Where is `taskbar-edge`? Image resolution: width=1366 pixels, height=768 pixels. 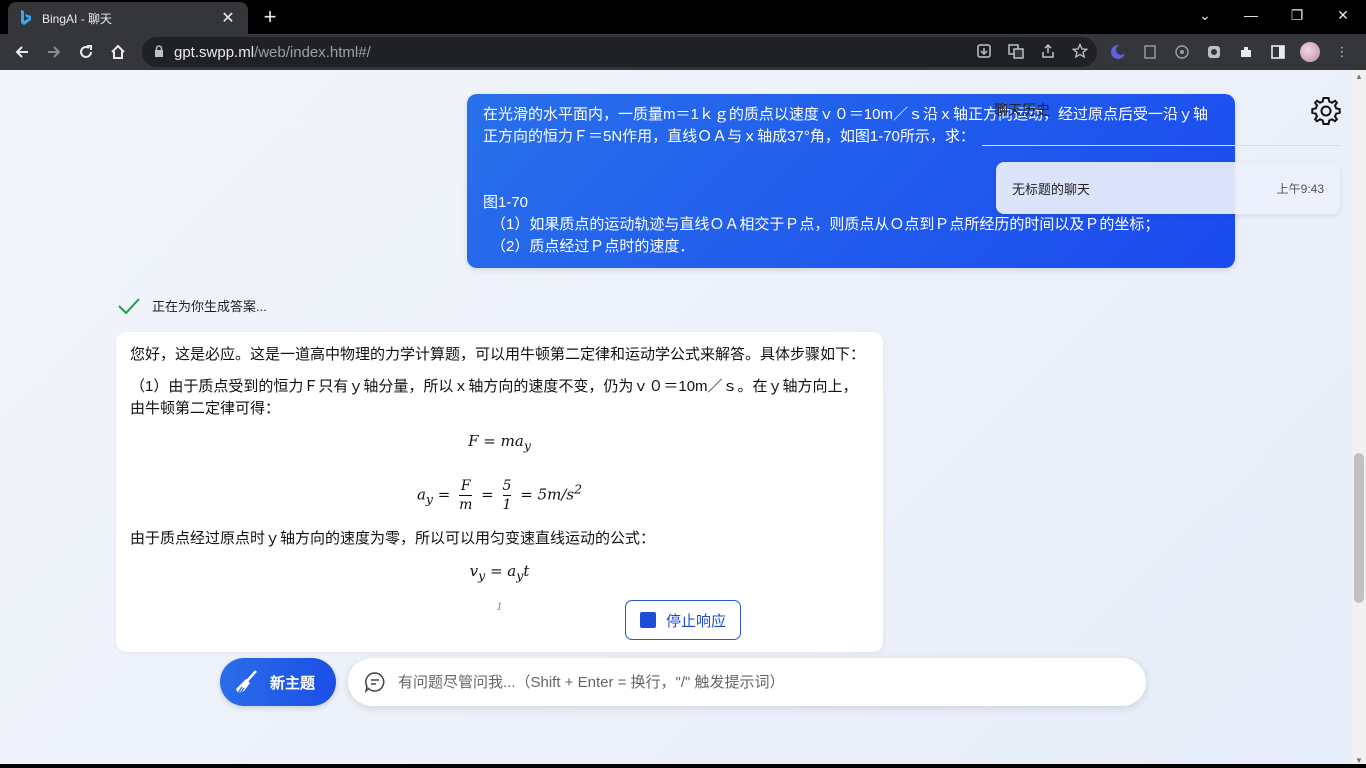 taskbar-edge is located at coordinates (683, 766).